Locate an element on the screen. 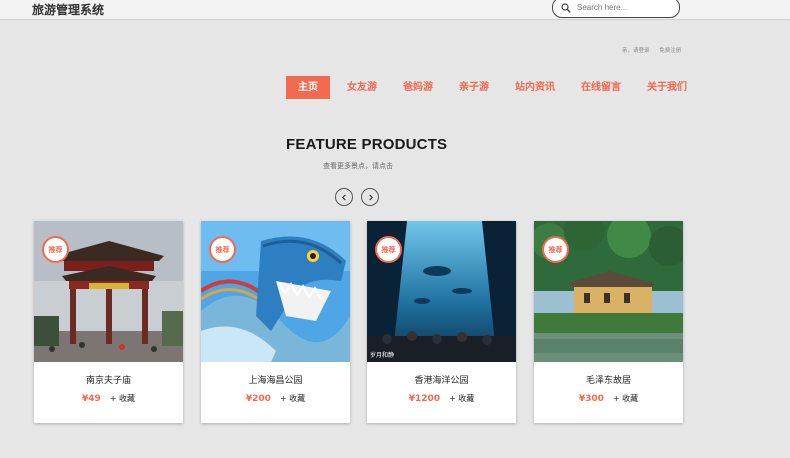  product-price: ¥1200 is located at coordinates (424, 398).